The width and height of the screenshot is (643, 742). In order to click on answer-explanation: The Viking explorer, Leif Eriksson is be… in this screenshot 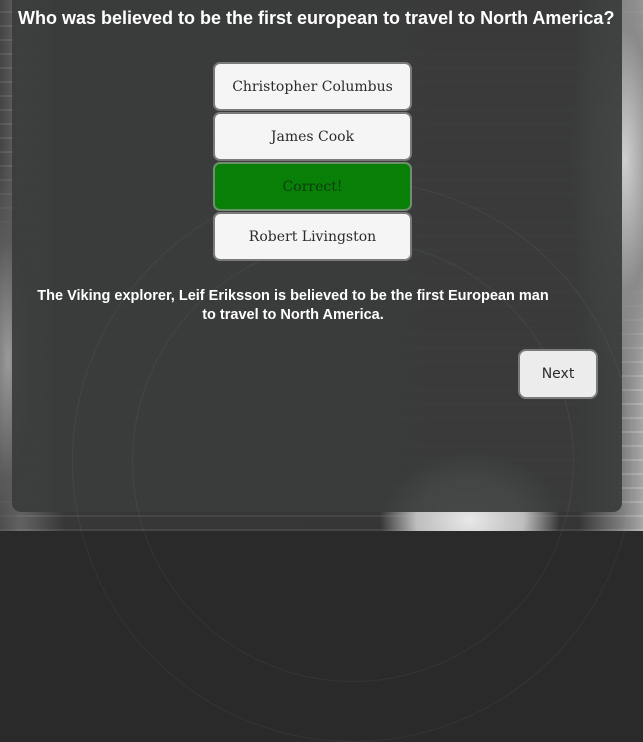, I will do `click(293, 305)`.